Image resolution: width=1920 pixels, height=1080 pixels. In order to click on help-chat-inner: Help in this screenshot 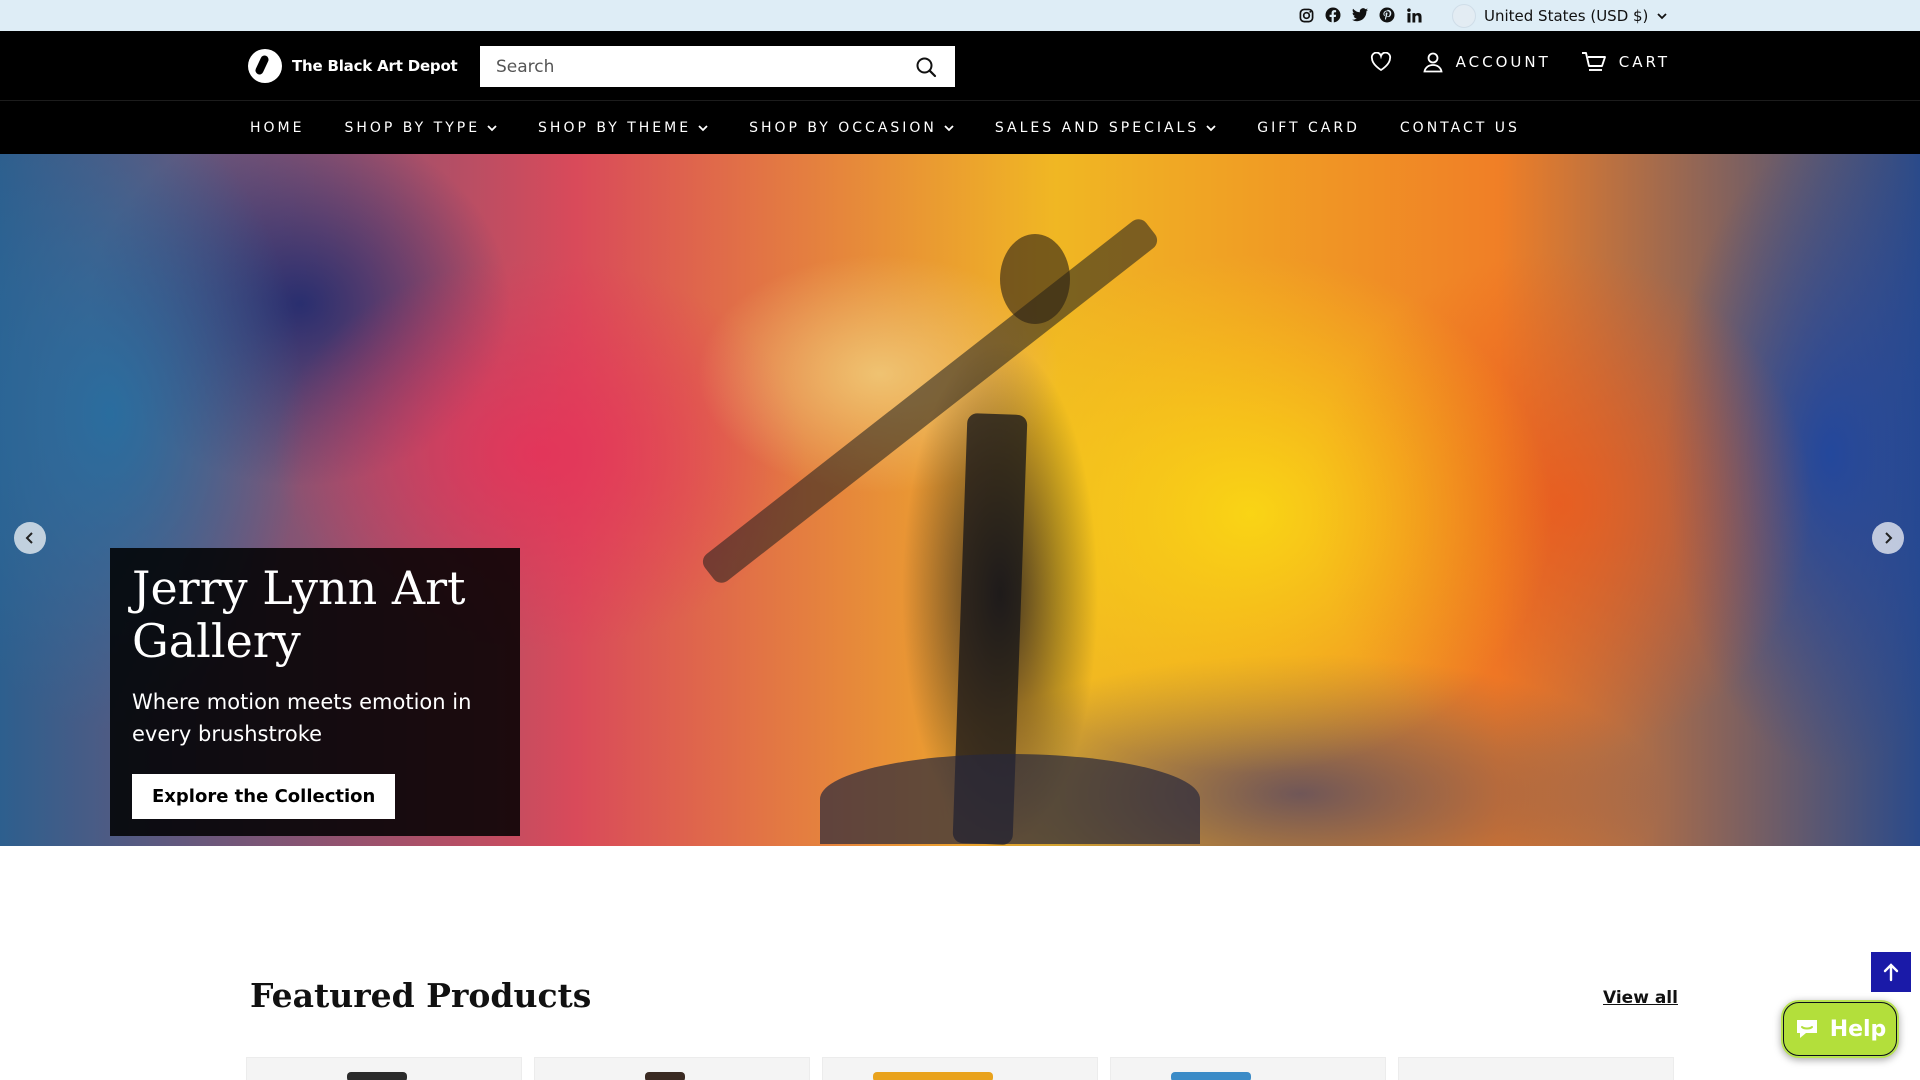, I will do `click(1840, 1029)`.